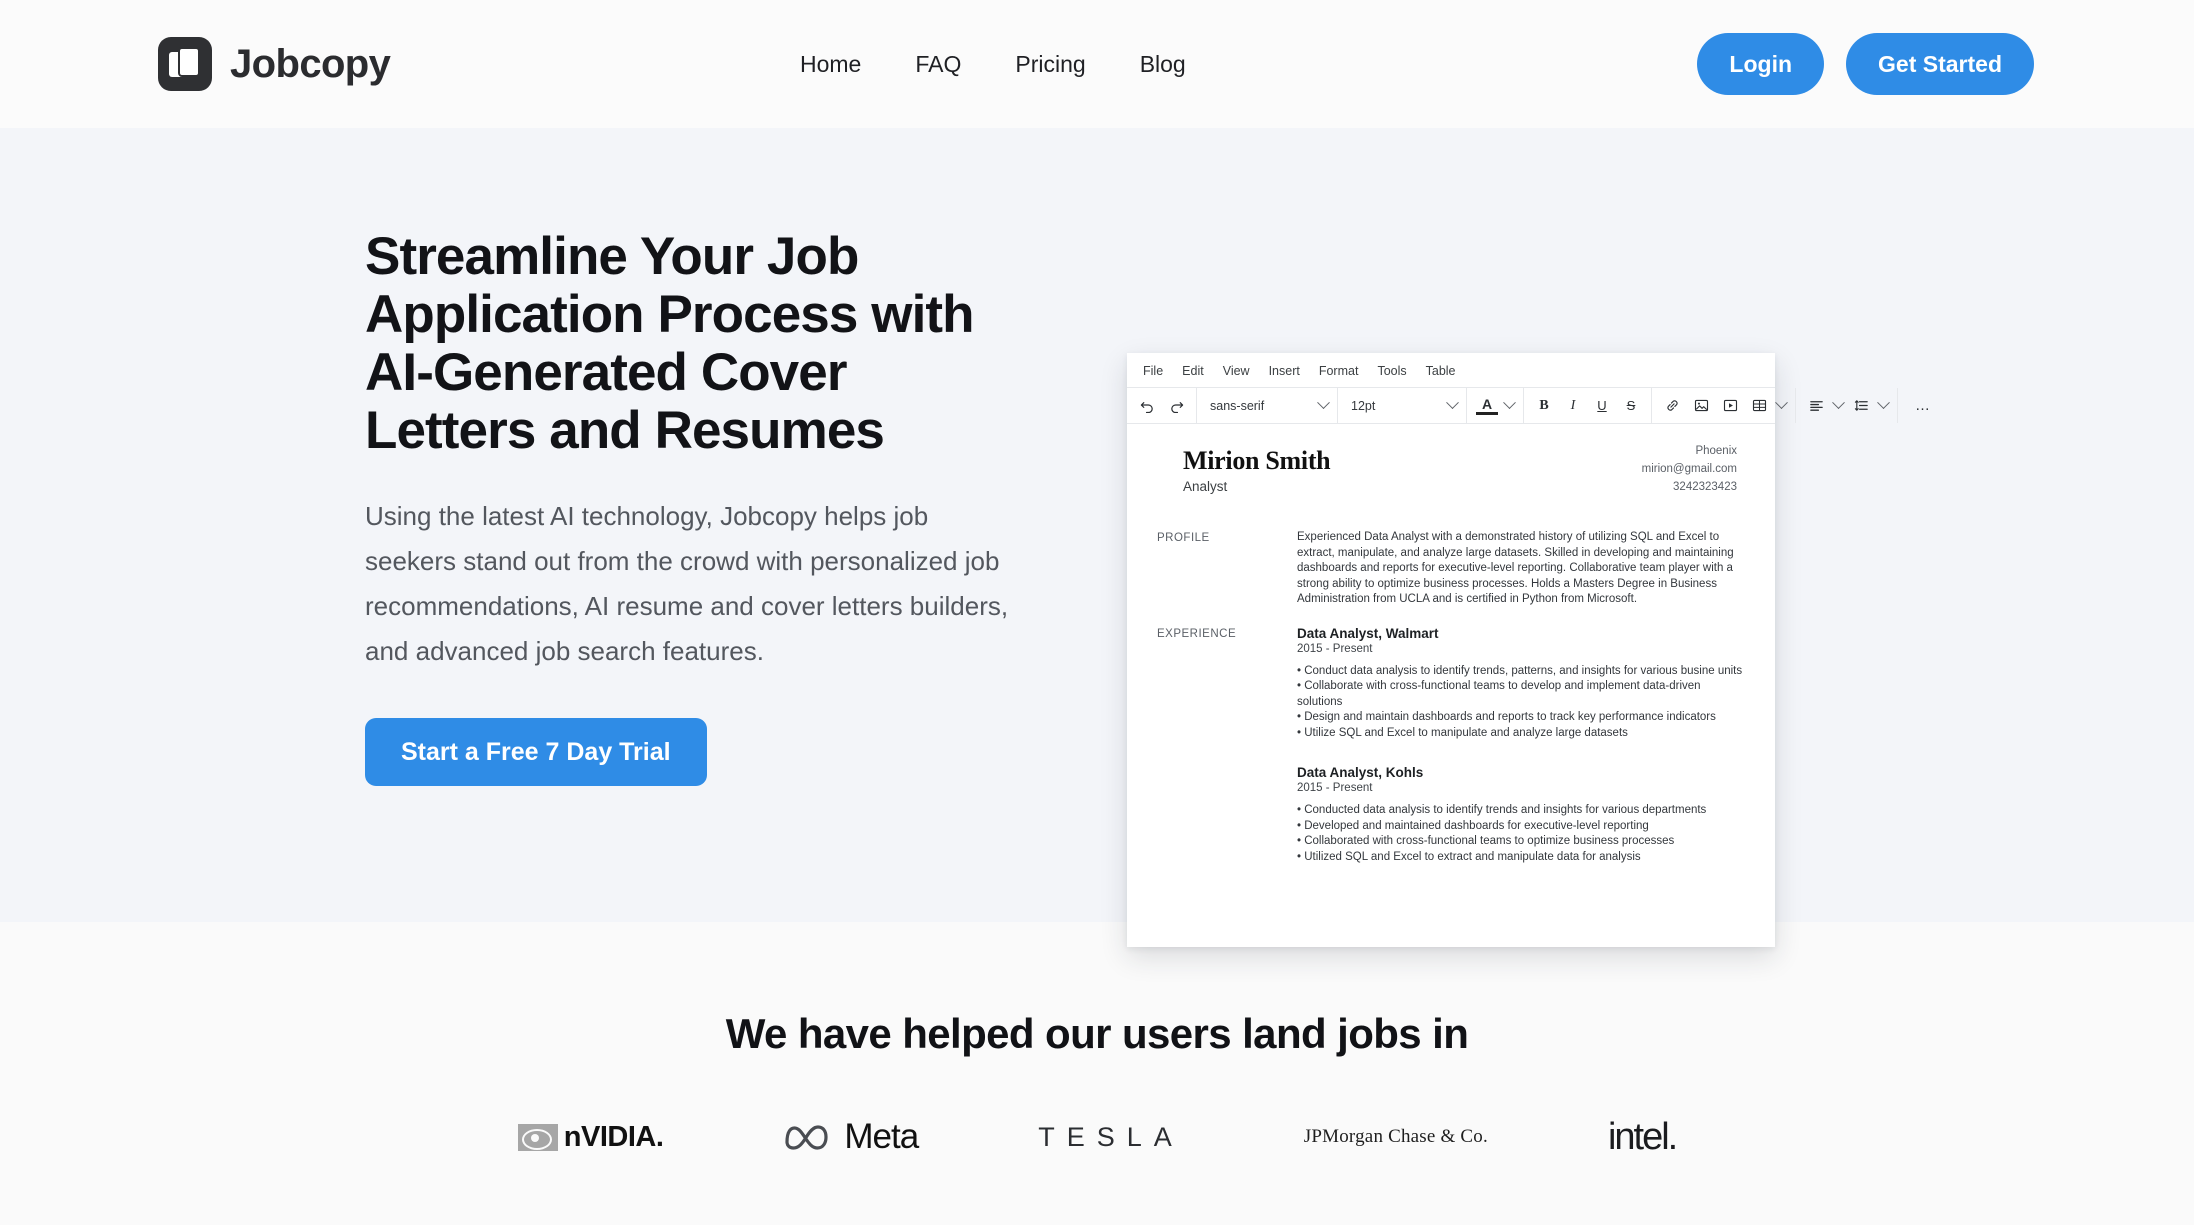 The height and width of the screenshot is (1225, 2194). I want to click on get-started-button: Get Started, so click(1940, 64).